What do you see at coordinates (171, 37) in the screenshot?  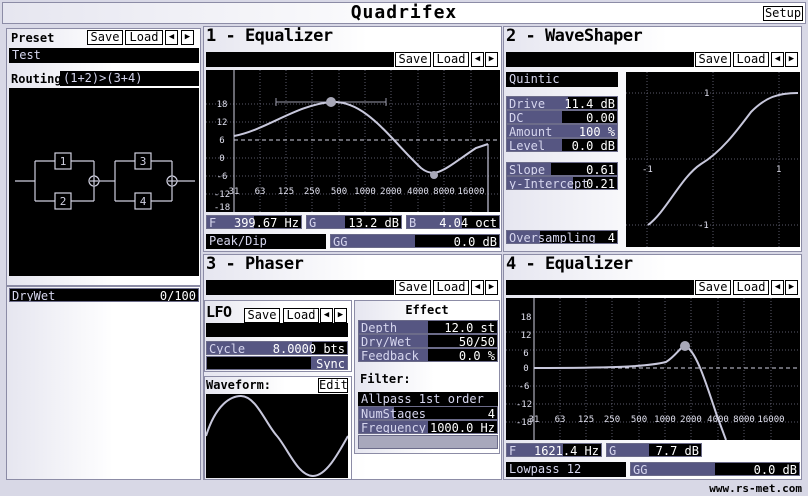 I see `preset-prev-button: ◀` at bounding box center [171, 37].